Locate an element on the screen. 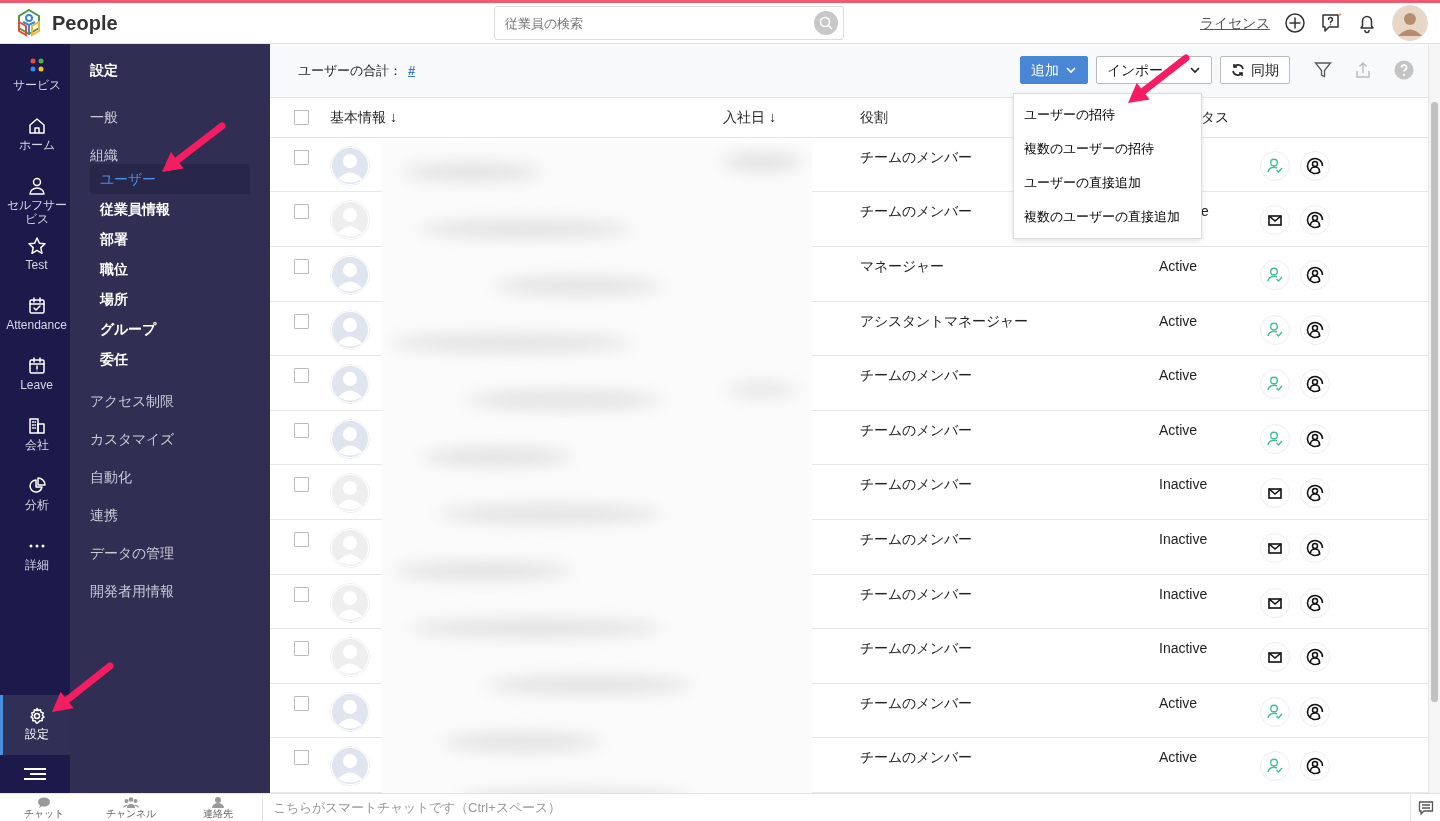 This screenshot has width=1440, height=821. dropdown-item: ユーザーの招待 is located at coordinates (1107, 115).